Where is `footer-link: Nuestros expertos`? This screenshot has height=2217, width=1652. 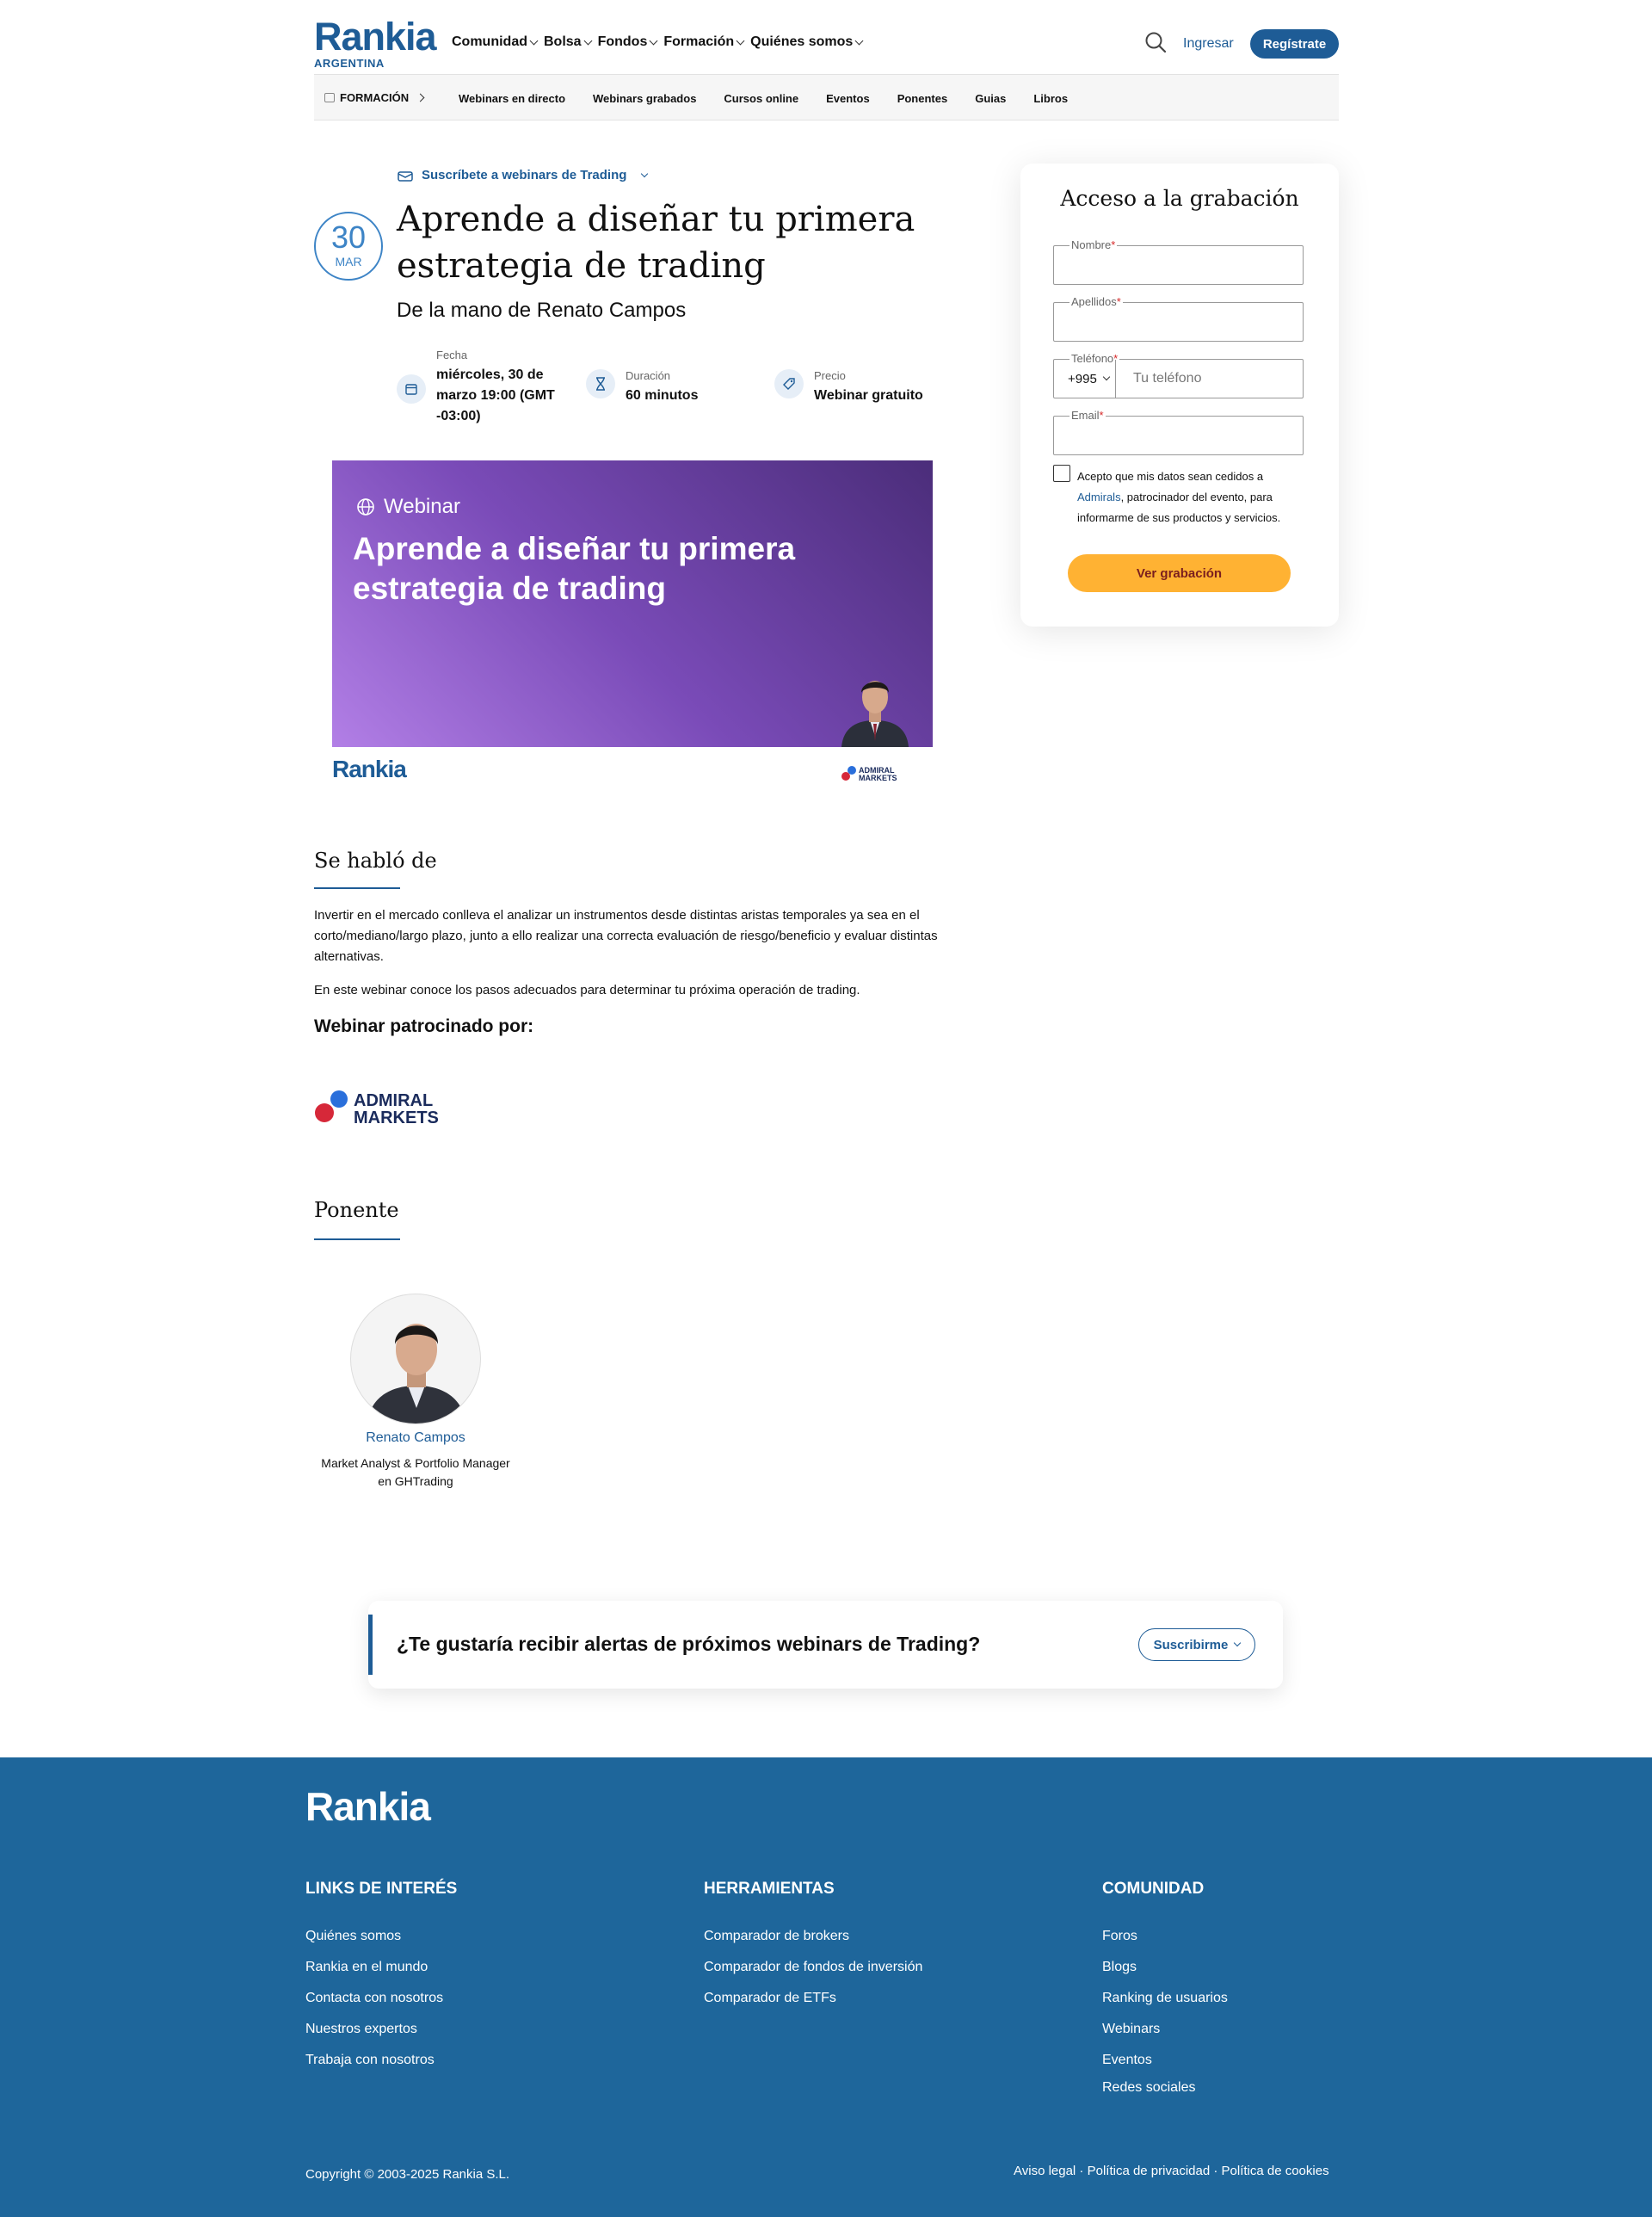 footer-link: Nuestros expertos is located at coordinates (381, 2029).